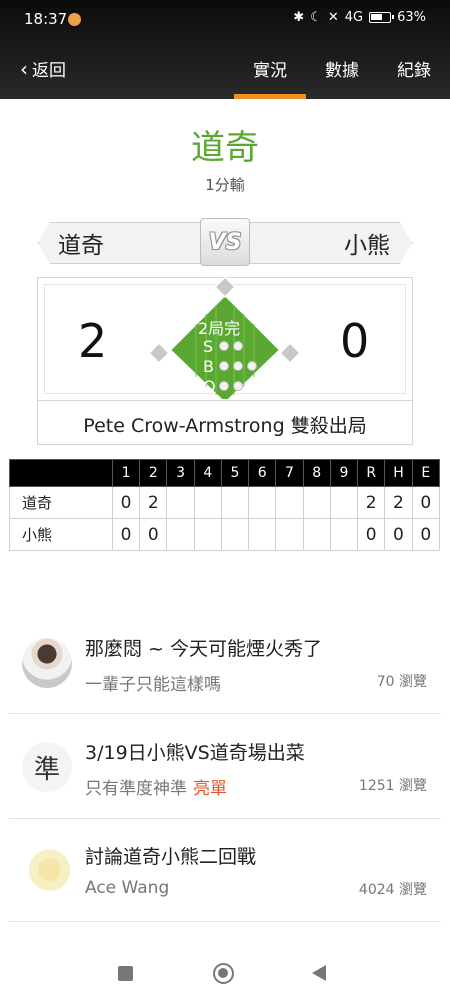 The image size is (450, 1000). Describe the element at coordinates (225, 765) in the screenshot. I see `post-item: 準 3/19日小熊VS道奇場出菜 只有準度神準 亮單 1251 瀏覽` at that location.